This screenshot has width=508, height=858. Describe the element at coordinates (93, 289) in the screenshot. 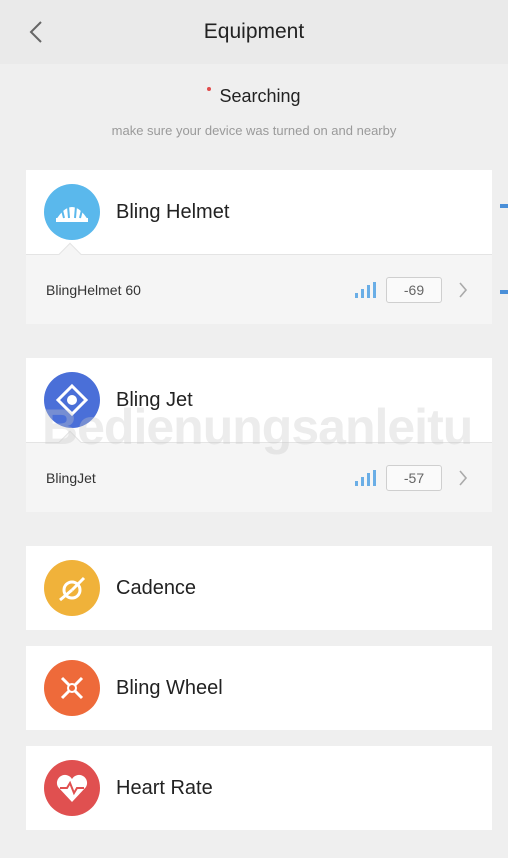

I see `found-device-name: BlingHelmet 60` at that location.